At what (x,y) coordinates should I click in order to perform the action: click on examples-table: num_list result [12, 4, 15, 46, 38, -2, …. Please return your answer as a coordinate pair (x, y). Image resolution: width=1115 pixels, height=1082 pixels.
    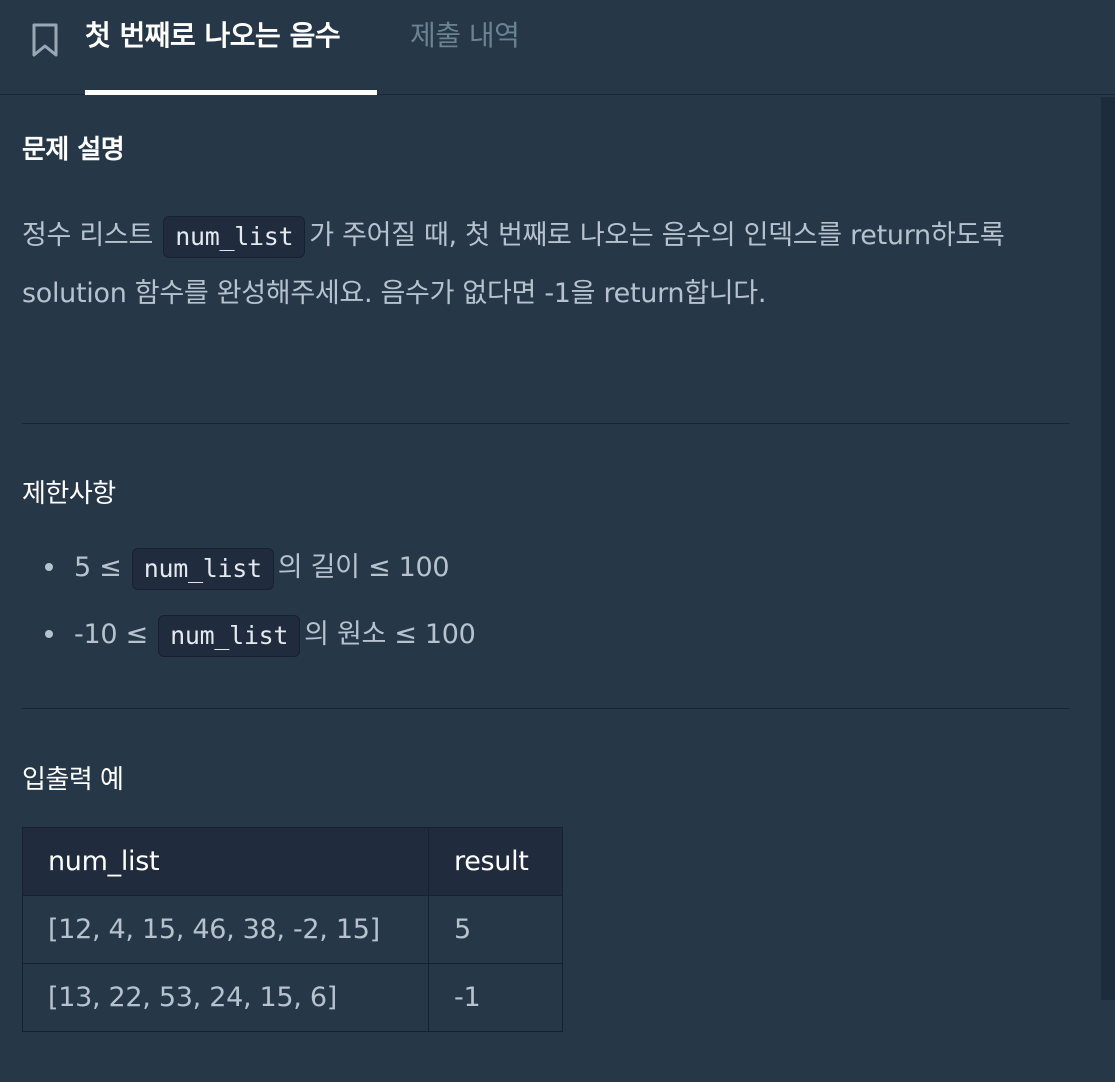
    Looking at the image, I should click on (292, 929).